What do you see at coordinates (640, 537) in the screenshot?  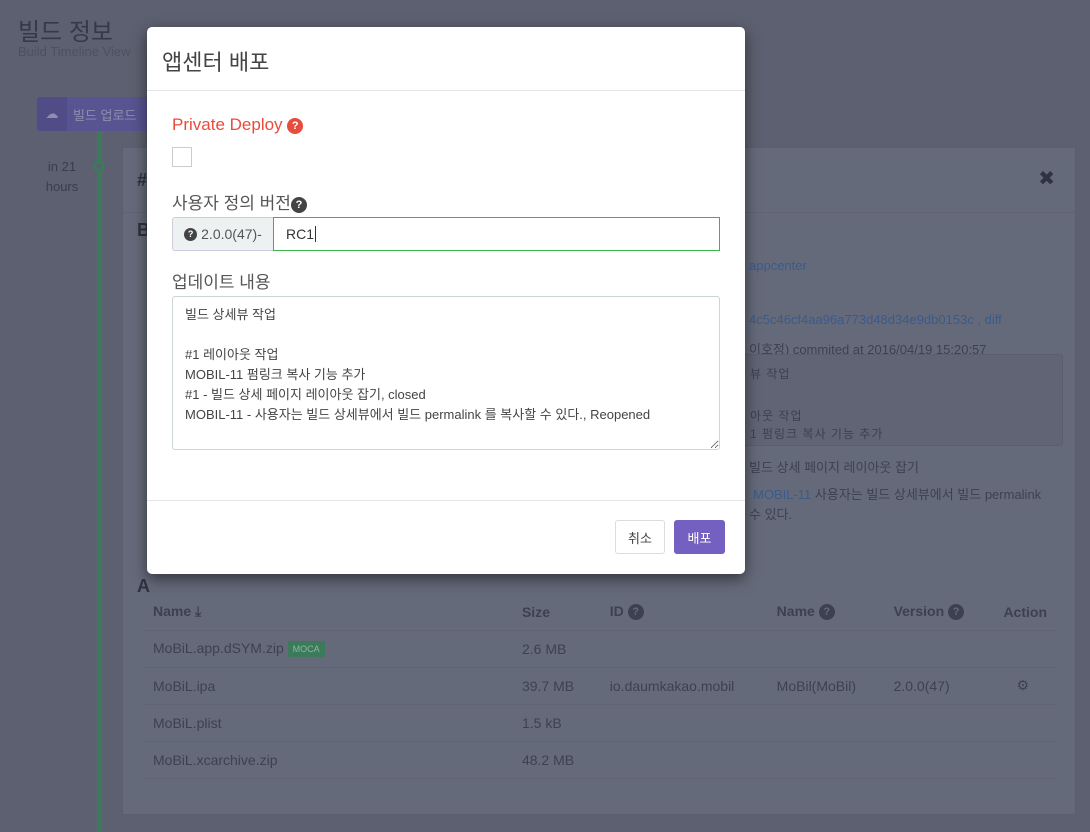 I see `cancel-button: 취소` at bounding box center [640, 537].